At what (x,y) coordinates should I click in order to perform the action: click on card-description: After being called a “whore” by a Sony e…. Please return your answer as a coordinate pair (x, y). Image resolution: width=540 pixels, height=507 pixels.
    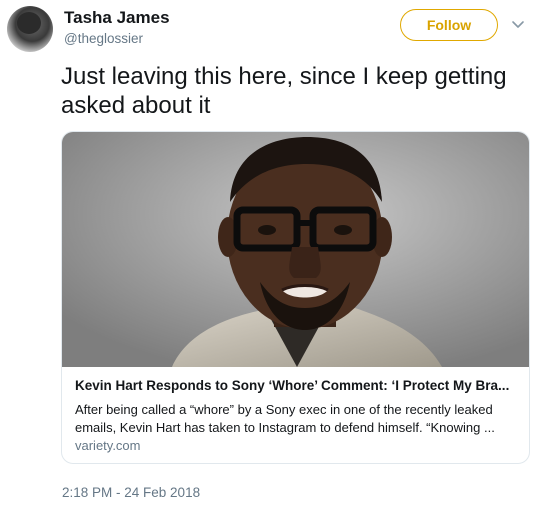
    Looking at the image, I should click on (285, 418).